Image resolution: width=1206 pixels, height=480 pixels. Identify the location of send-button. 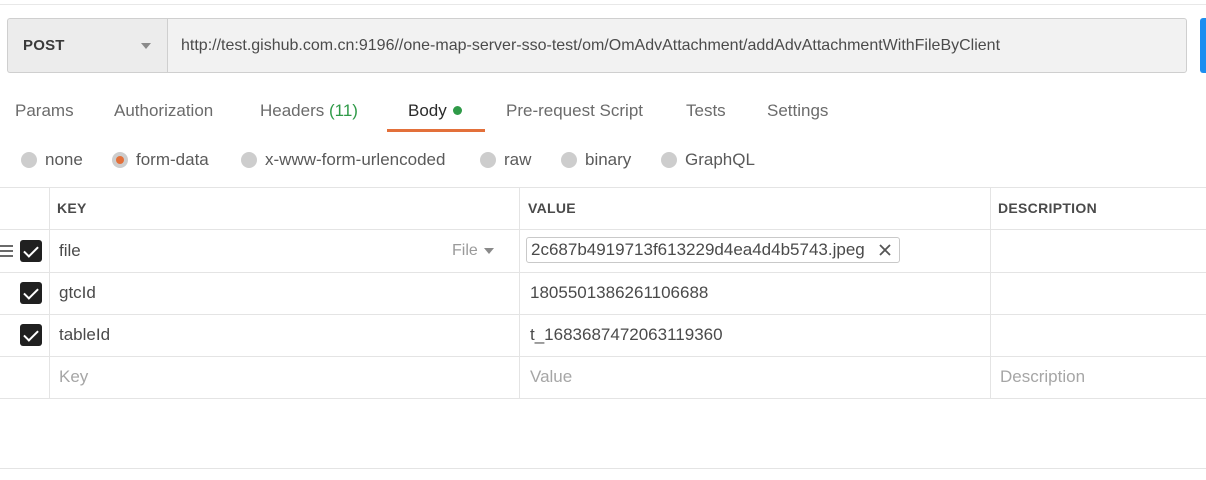
(1203, 45).